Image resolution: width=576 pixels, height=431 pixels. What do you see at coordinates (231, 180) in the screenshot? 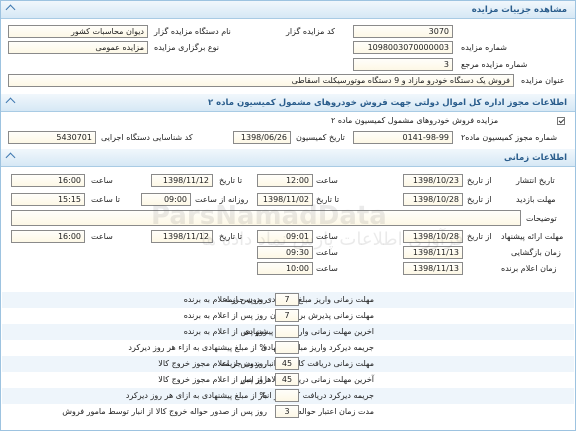
I see `publish-to-label: تا تاریخ` at bounding box center [231, 180].